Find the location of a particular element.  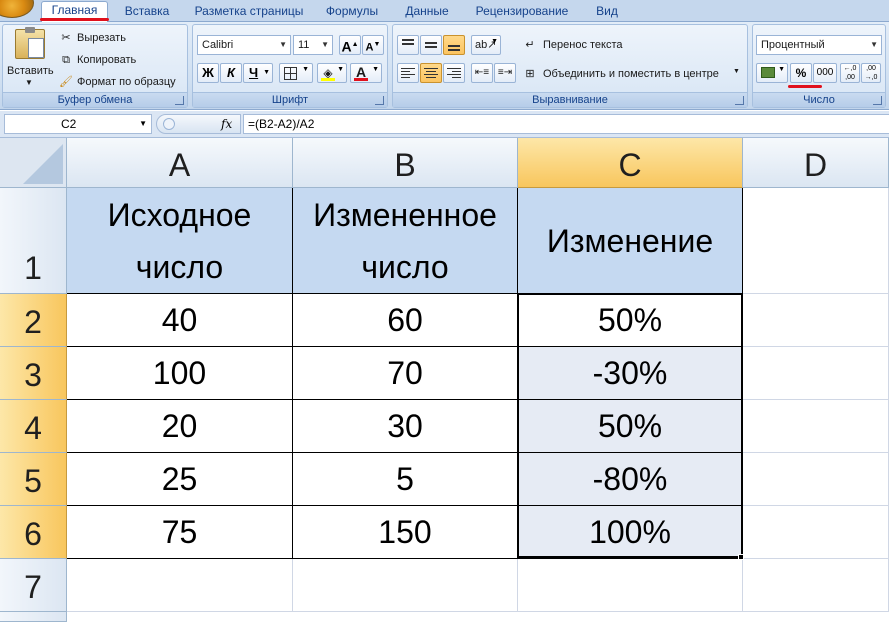

font-name-combo: Calibri ▼ is located at coordinates (244, 45).